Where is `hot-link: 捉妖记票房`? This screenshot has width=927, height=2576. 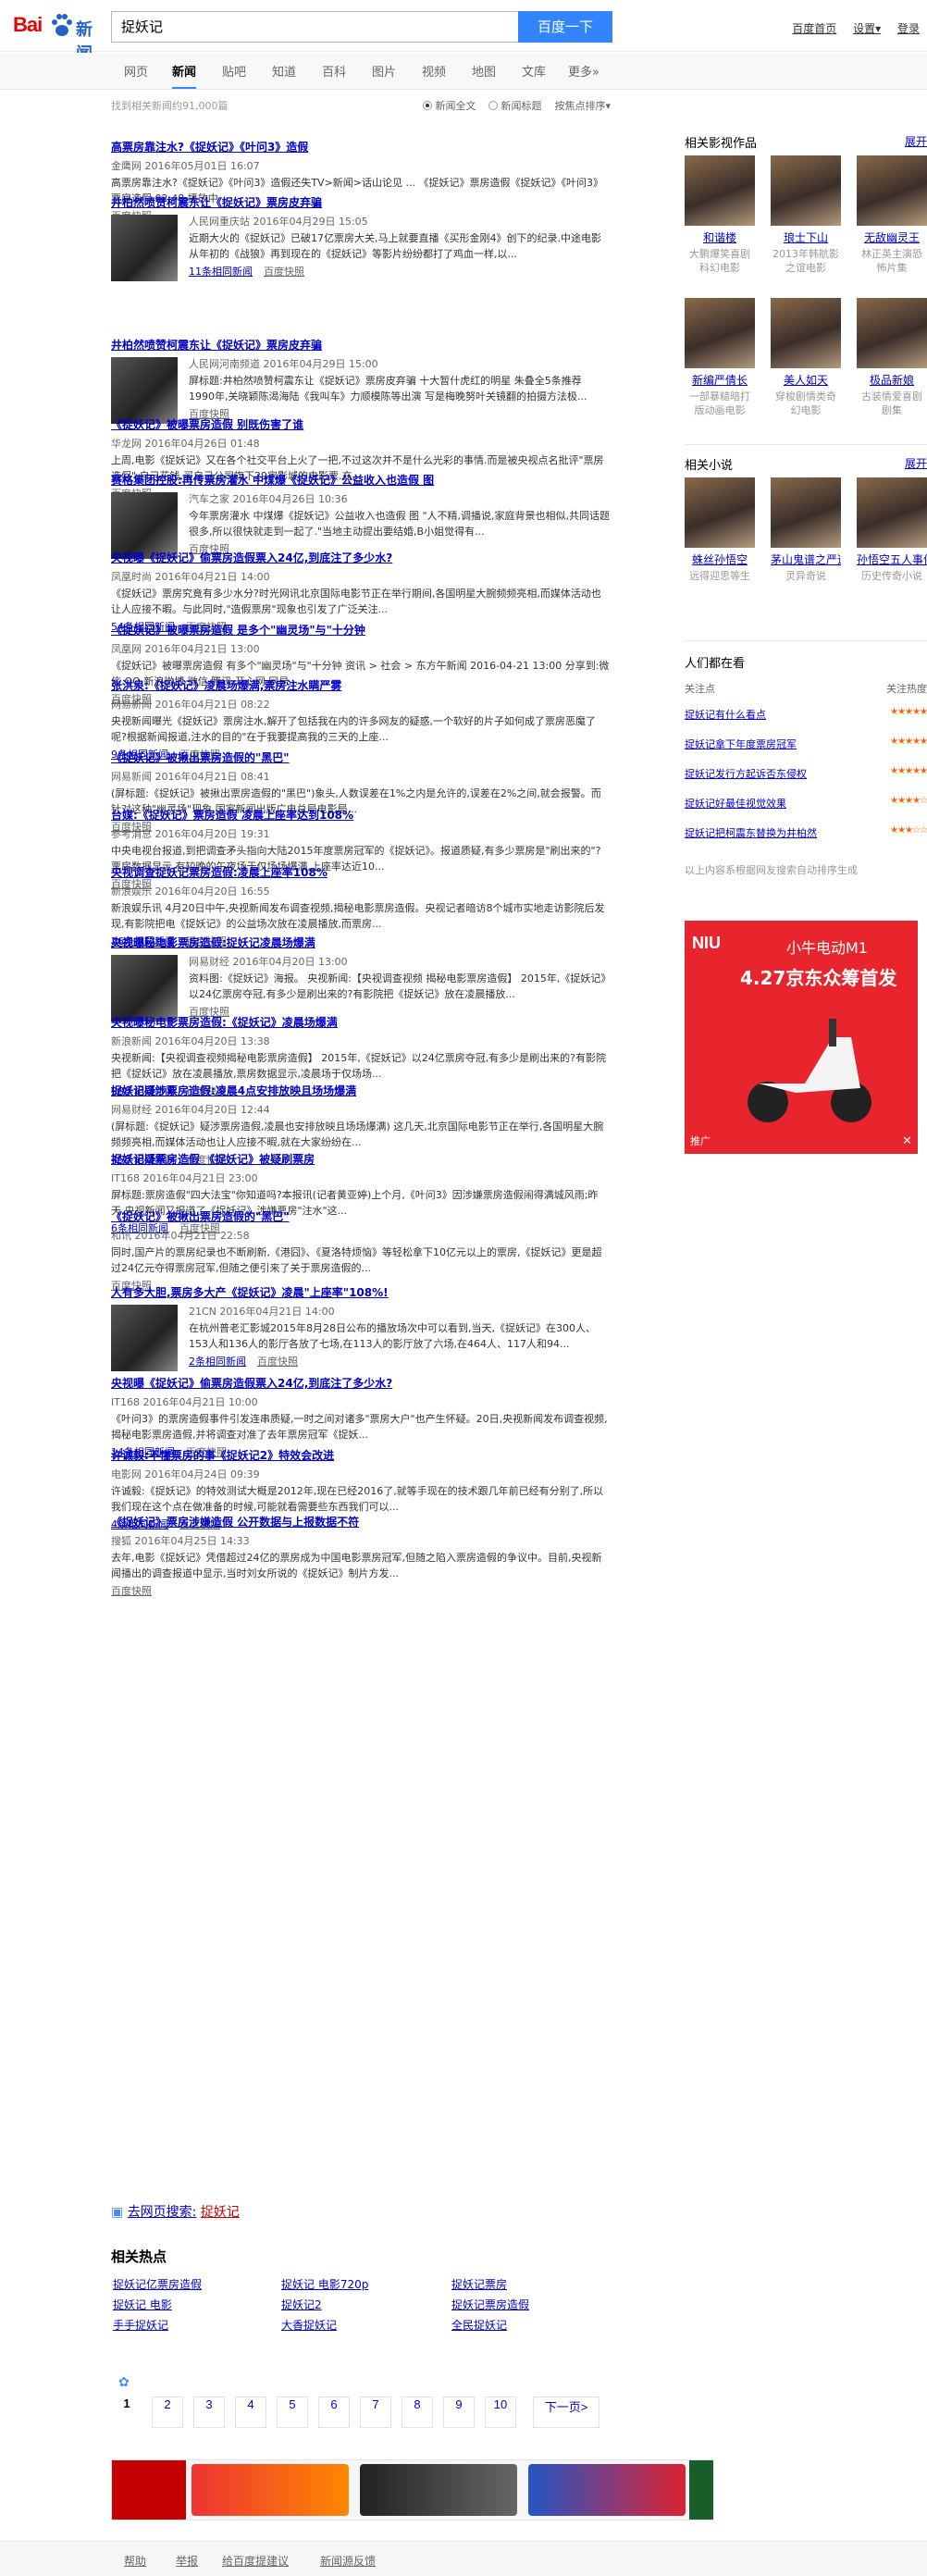
hot-link: 捉妖记票房 is located at coordinates (479, 2284).